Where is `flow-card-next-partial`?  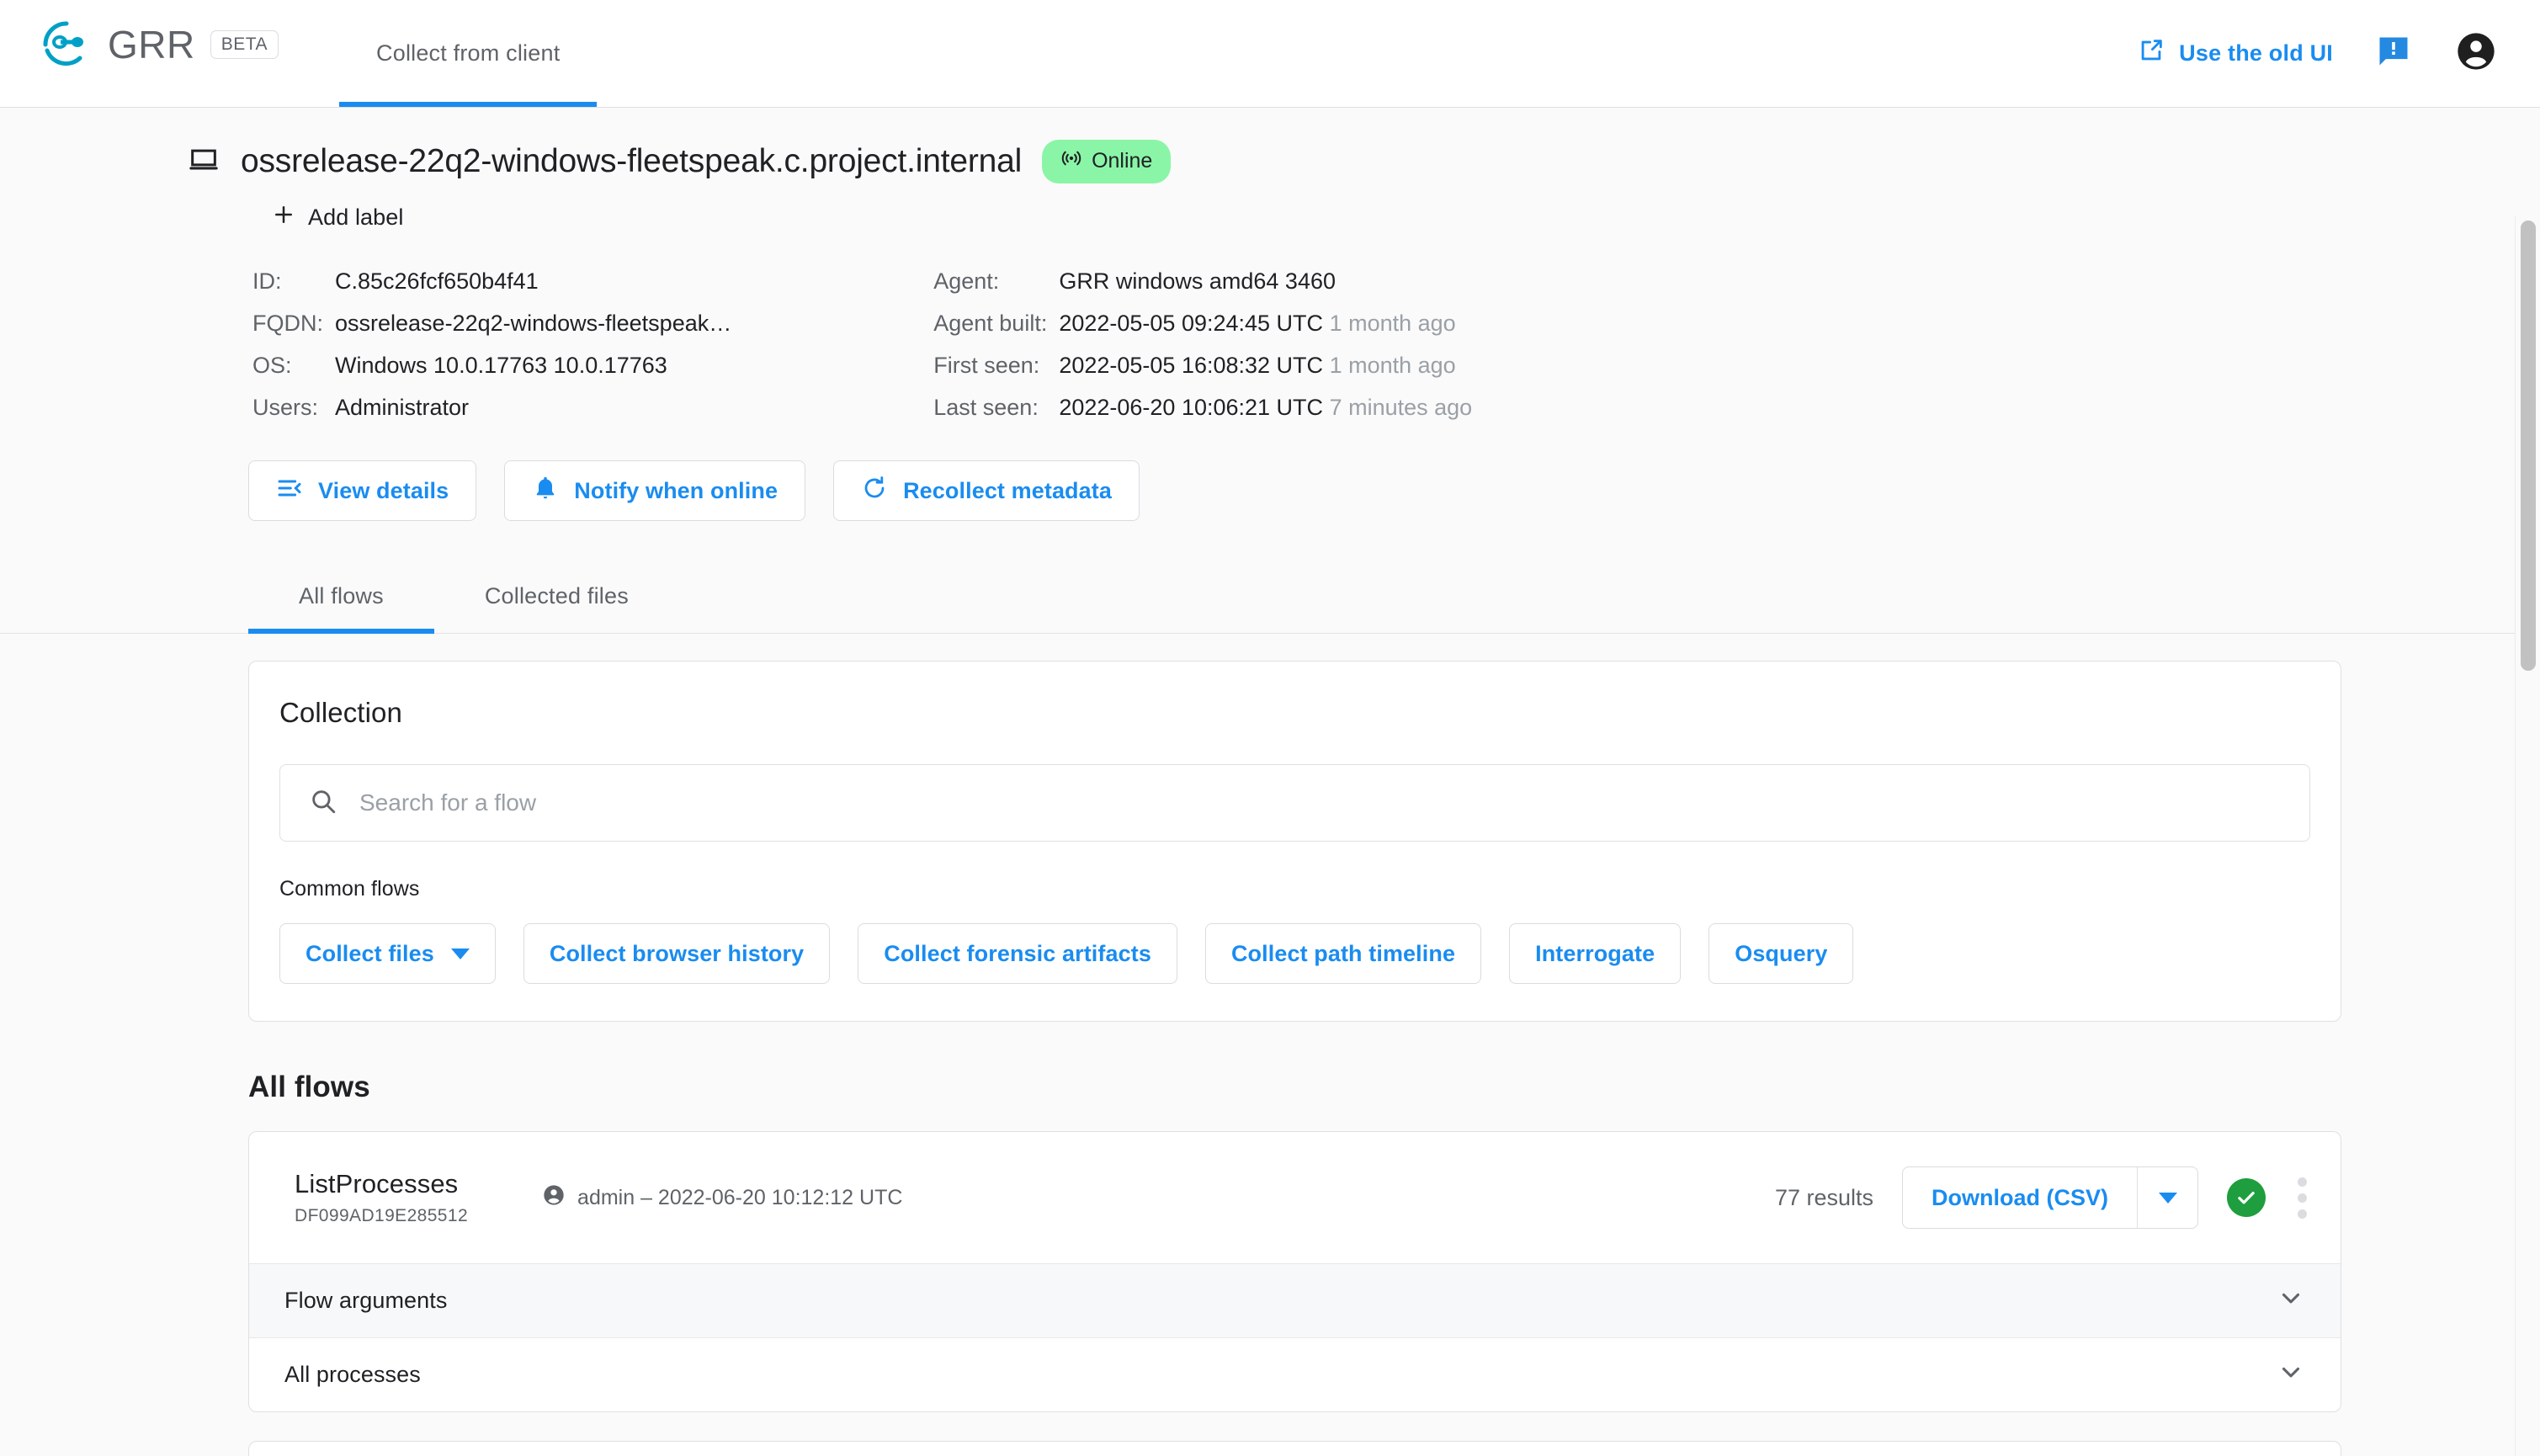 flow-card-next-partial is located at coordinates (1294, 1448).